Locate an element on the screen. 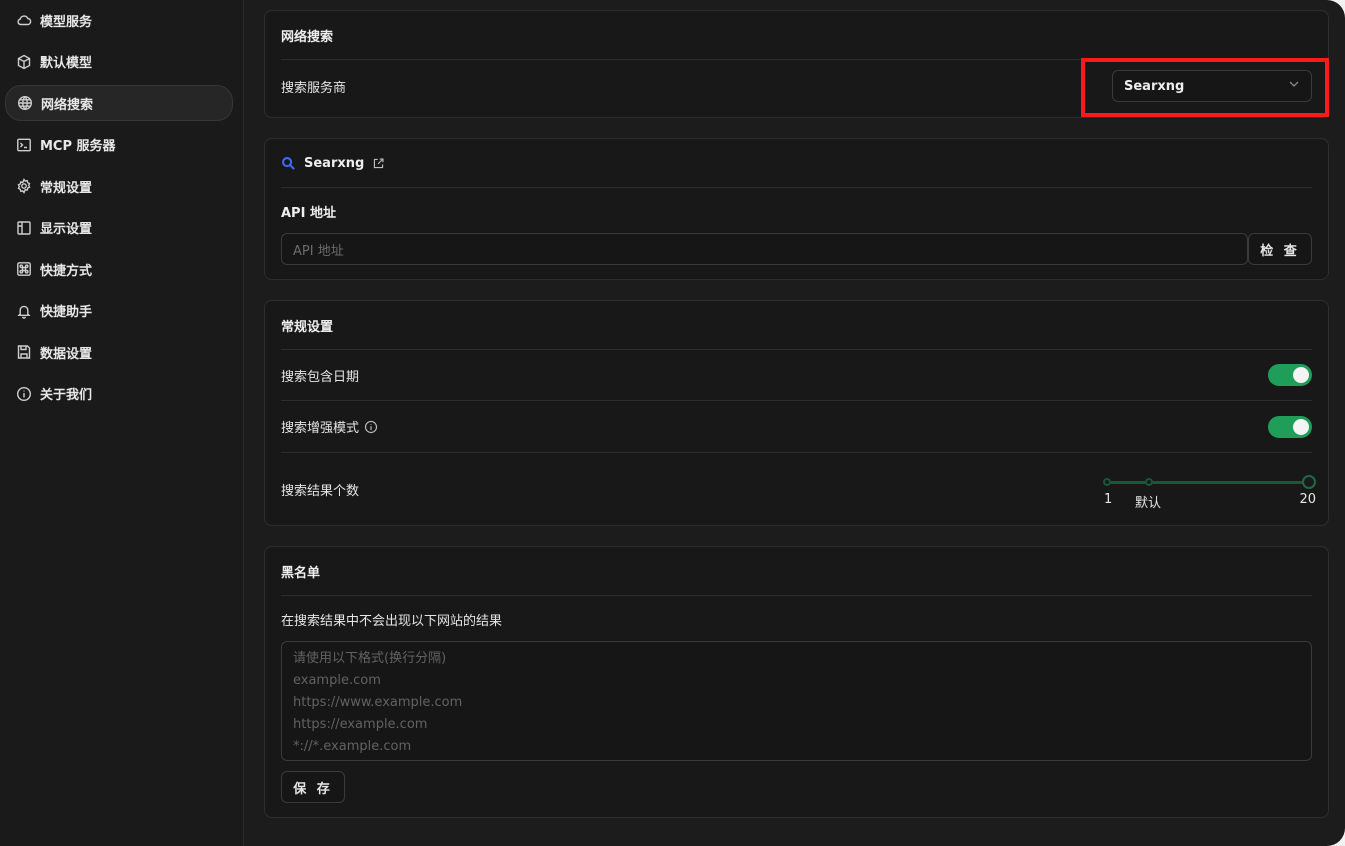 The image size is (1345, 846). cloud-icon is located at coordinates (24, 20).